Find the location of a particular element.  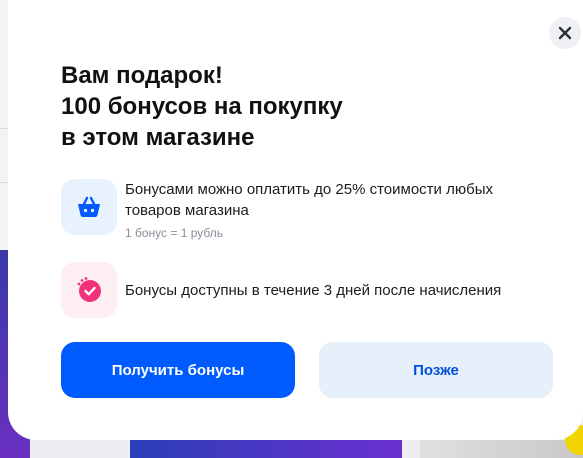

close-button is located at coordinates (565, 33).